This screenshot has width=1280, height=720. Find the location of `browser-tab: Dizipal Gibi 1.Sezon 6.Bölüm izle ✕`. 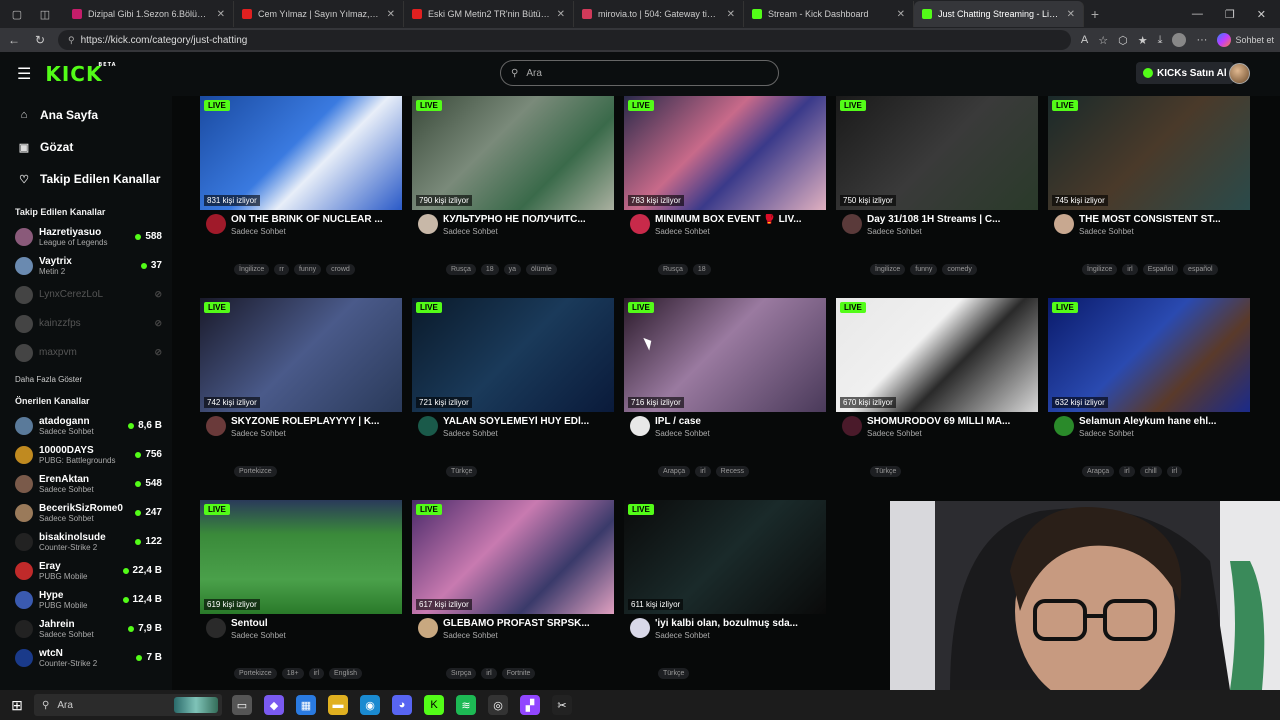

browser-tab: Dizipal Gibi 1.Sezon 6.Bölüm izle ✕ is located at coordinates (149, 14).